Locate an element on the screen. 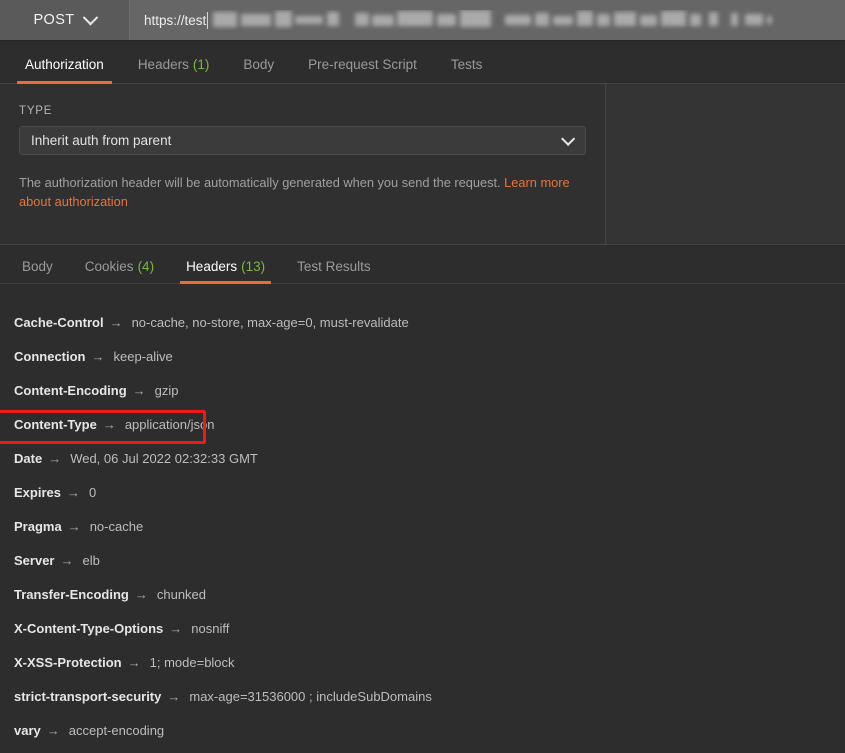 Image resolution: width=845 pixels, height=753 pixels. tab-pre-request-script: Pre-request Script is located at coordinates (362, 70).